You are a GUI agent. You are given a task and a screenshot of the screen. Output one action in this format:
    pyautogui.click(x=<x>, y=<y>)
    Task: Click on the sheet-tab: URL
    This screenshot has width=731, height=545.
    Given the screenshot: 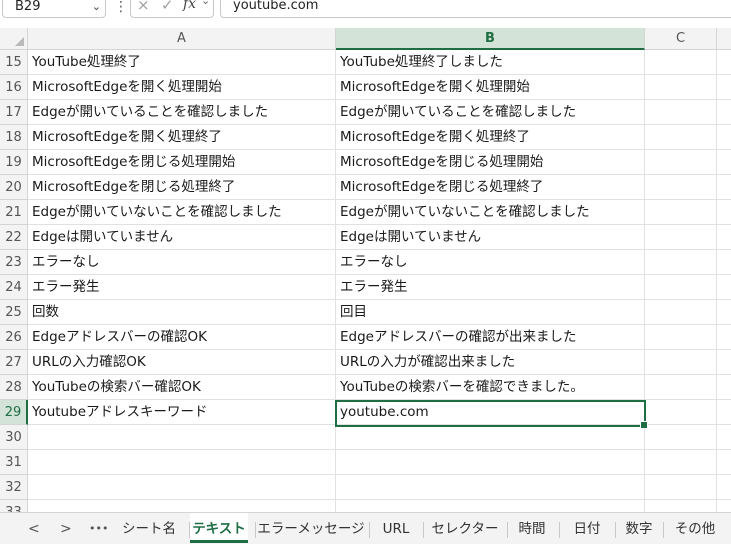 What is the action you would take?
    pyautogui.click(x=396, y=529)
    